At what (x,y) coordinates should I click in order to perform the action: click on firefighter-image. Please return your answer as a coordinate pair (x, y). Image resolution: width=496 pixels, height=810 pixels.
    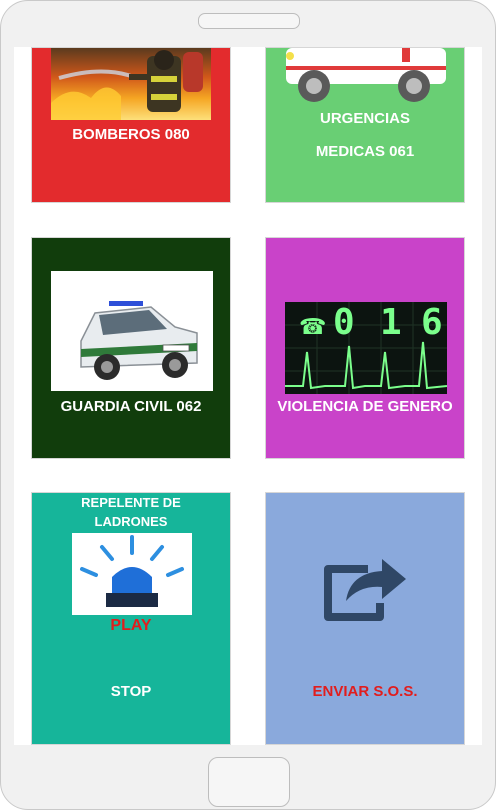
    Looking at the image, I should click on (131, 84).